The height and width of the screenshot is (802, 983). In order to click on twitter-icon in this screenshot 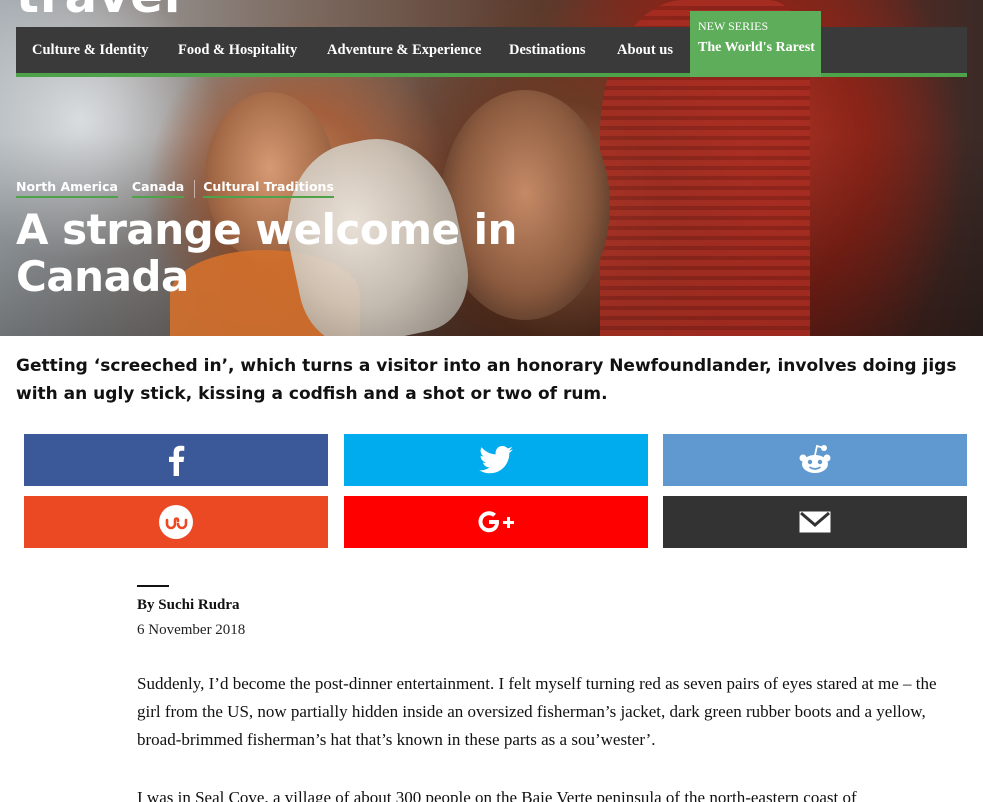, I will do `click(496, 460)`.